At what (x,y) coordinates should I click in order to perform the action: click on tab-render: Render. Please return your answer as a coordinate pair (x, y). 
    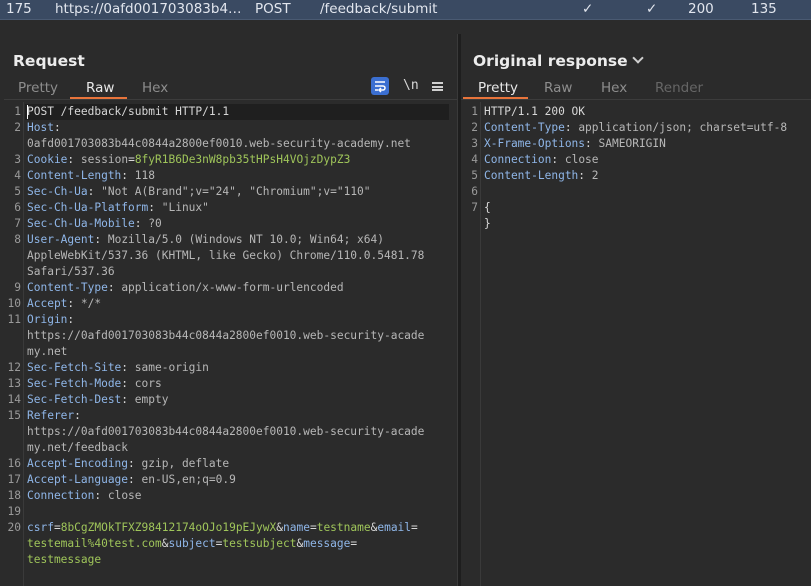
    Looking at the image, I should click on (679, 88).